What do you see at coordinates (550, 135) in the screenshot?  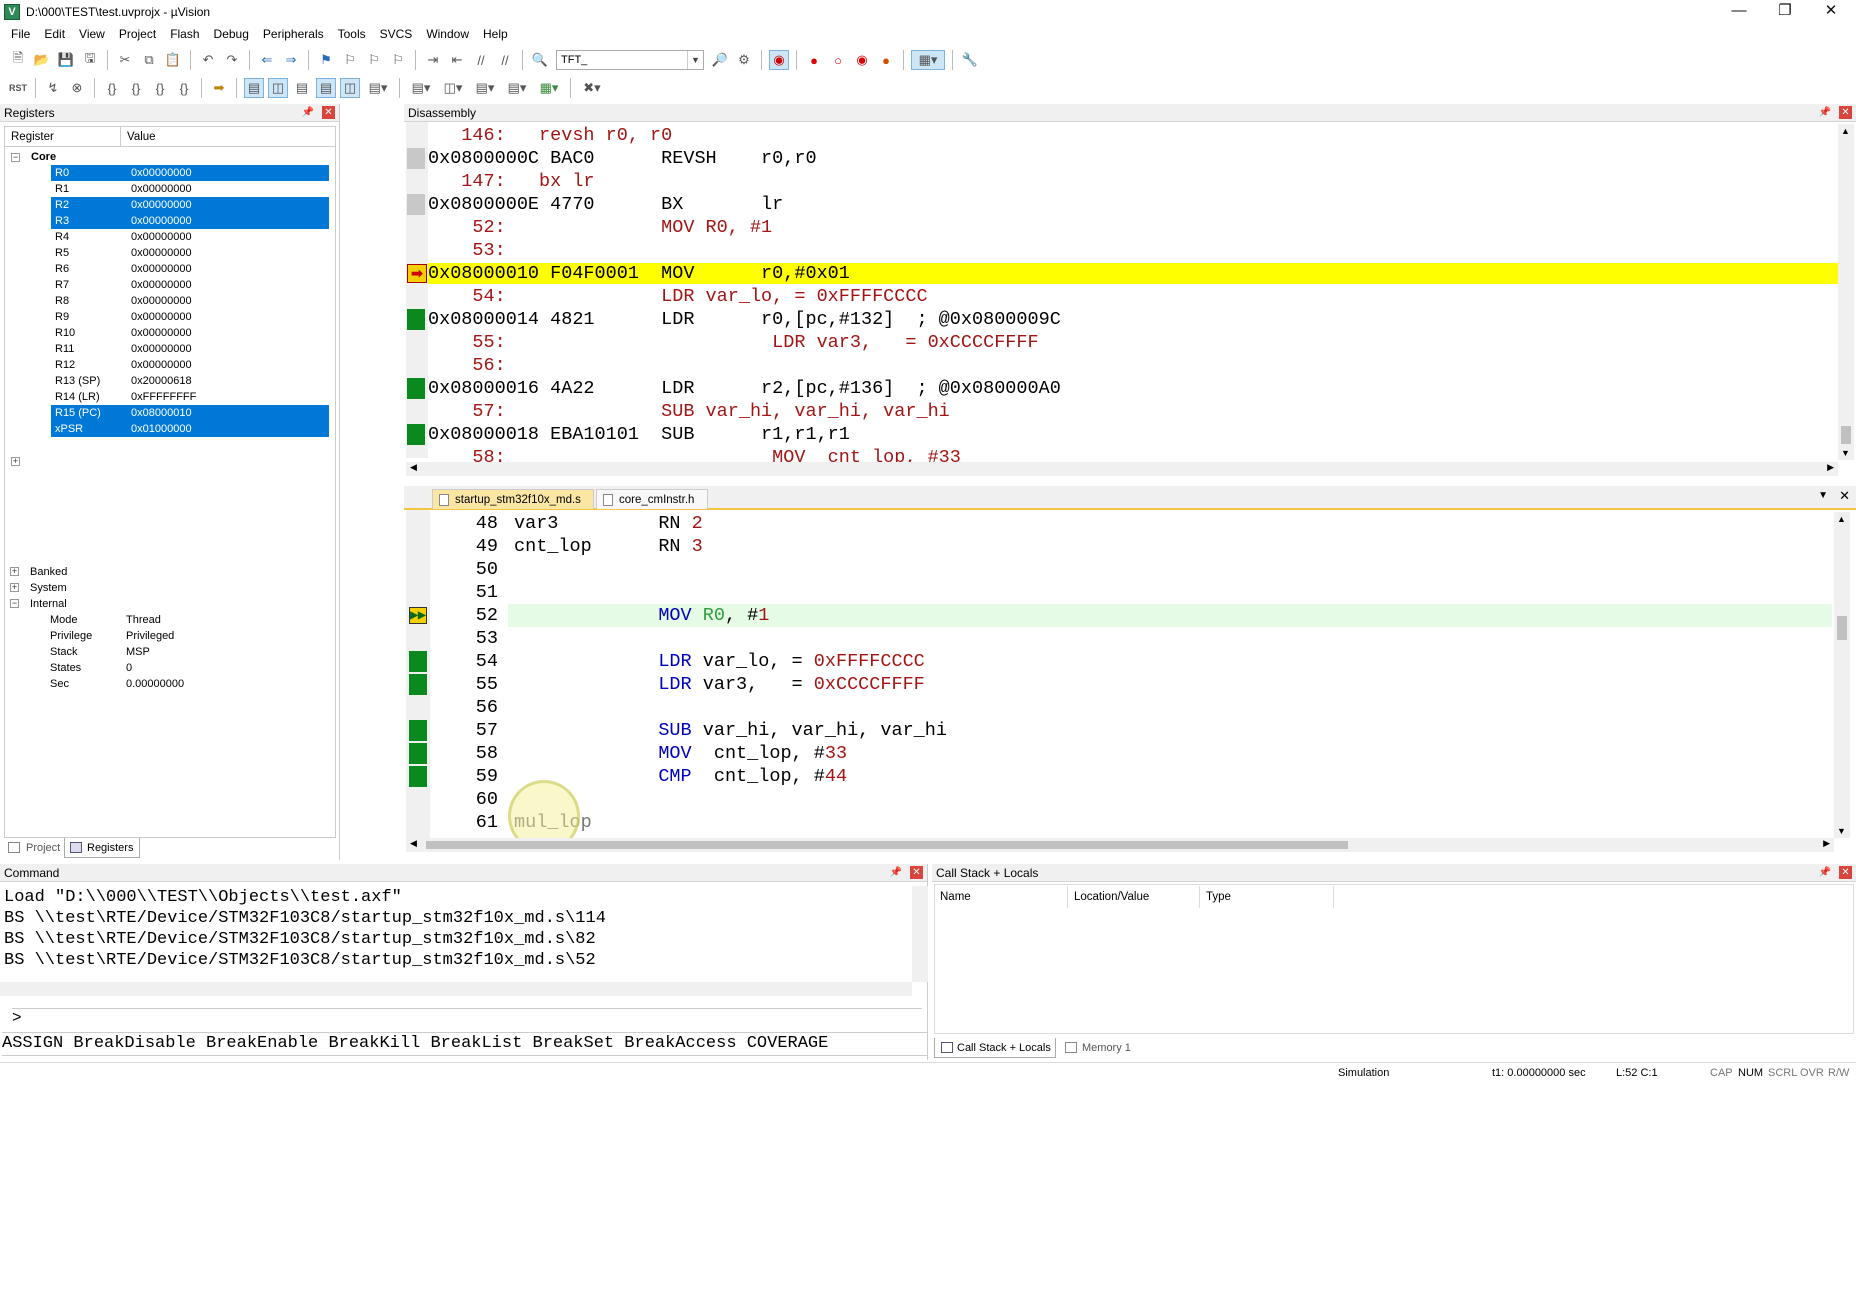 I see `source-line: 146: revsh r0, r0` at bounding box center [550, 135].